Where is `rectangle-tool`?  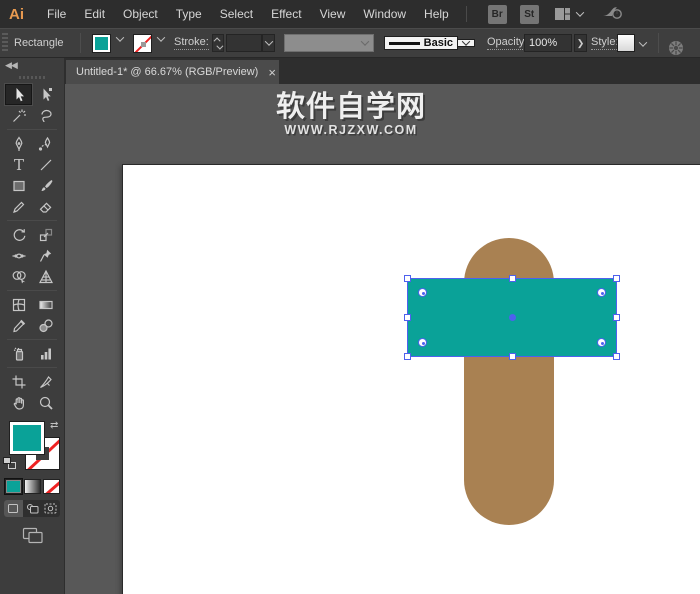 rectangle-tool is located at coordinates (18, 185).